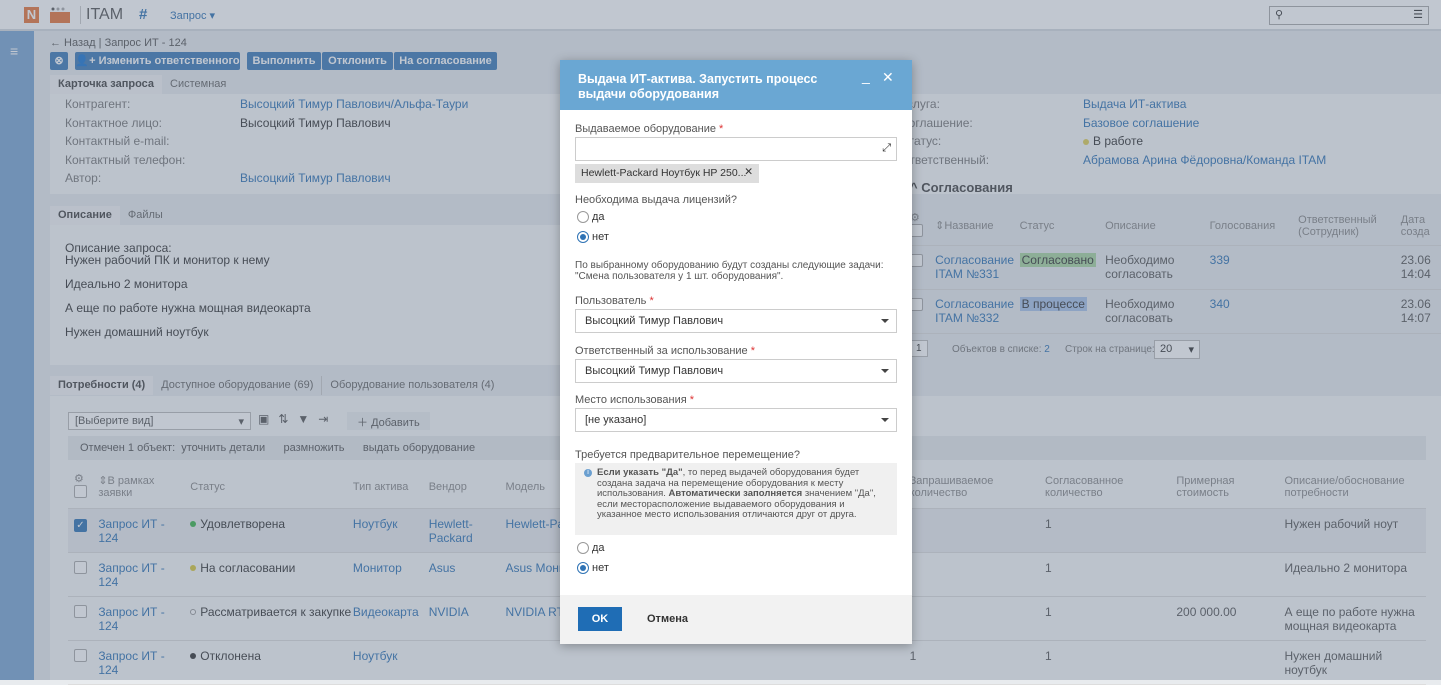  What do you see at coordinates (736, 149) in the screenshot?
I see `equipment-input: ⤢` at bounding box center [736, 149].